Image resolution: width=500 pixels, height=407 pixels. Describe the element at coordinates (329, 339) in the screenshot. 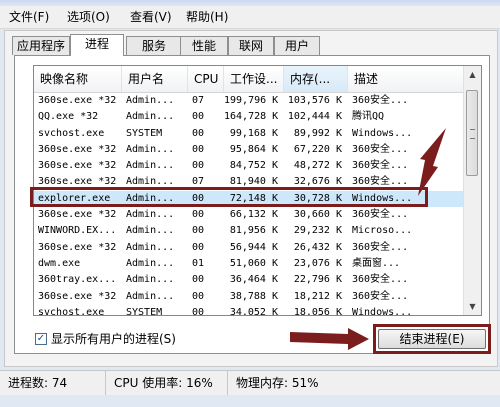

I see `arrow-to-end-process-icon` at that location.